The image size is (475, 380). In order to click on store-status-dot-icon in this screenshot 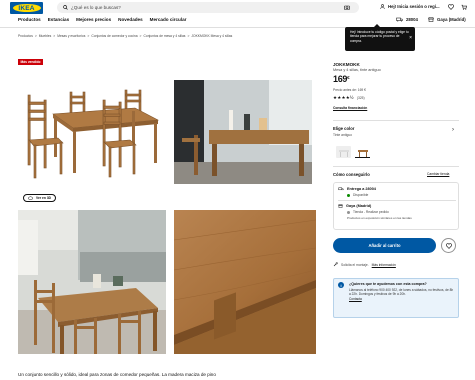, I will do `click(348, 212)`.